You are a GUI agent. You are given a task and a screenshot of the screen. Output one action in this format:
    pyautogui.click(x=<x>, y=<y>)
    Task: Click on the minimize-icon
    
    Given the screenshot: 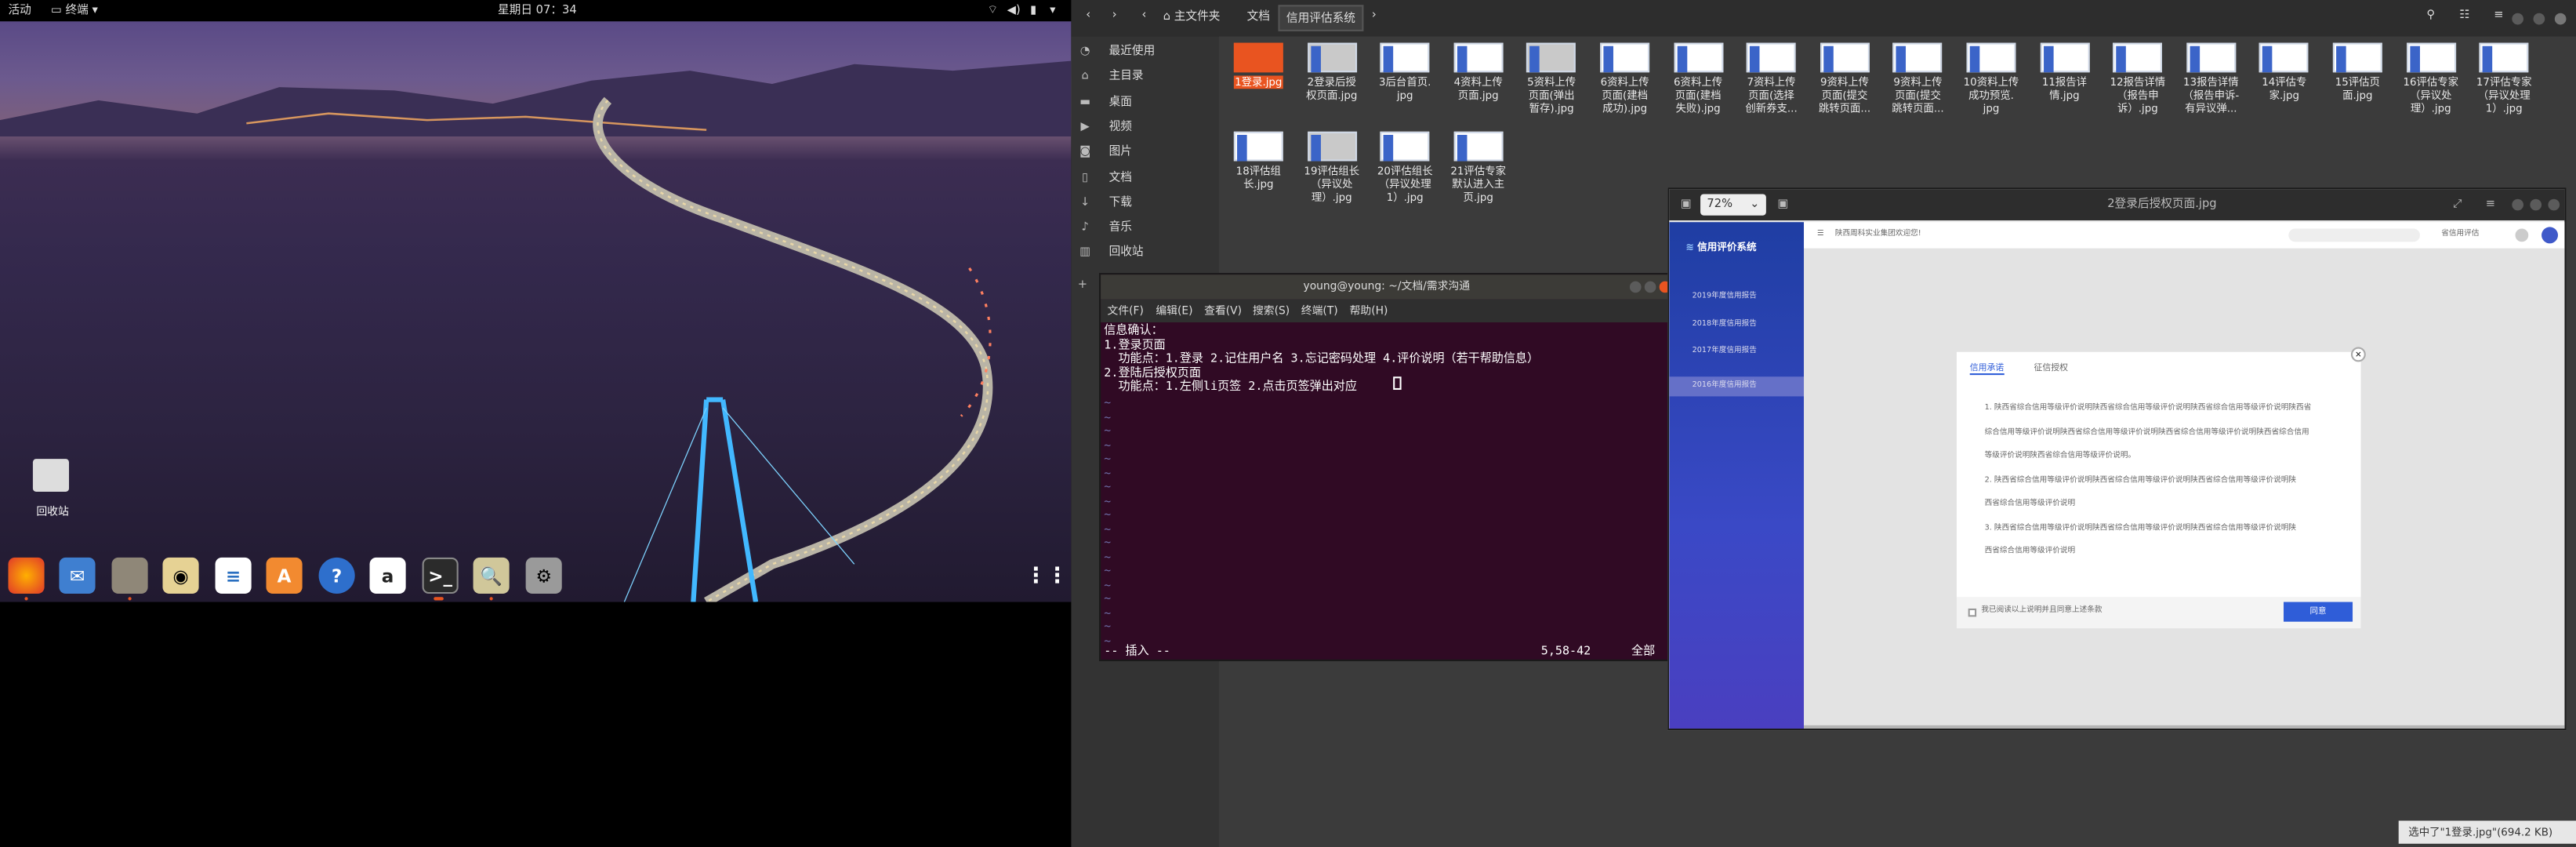 What is the action you would take?
    pyautogui.click(x=2517, y=19)
    